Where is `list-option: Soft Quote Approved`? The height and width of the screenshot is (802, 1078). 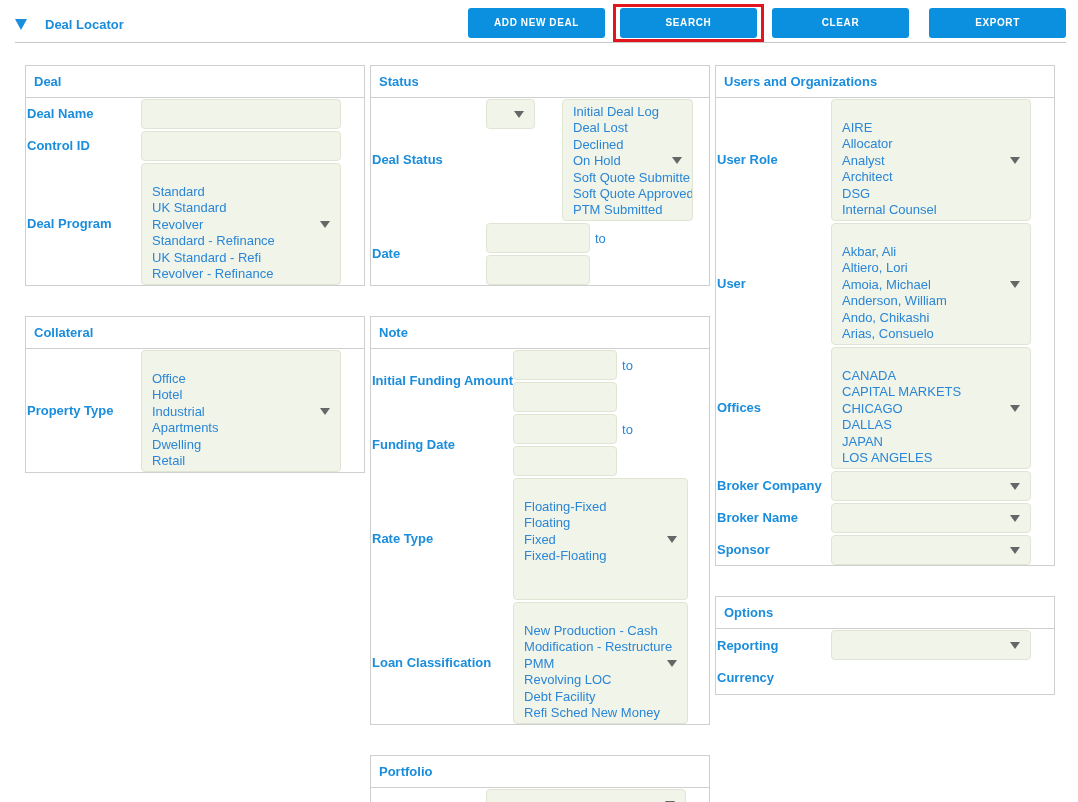 list-option: Soft Quote Approved is located at coordinates (632, 194).